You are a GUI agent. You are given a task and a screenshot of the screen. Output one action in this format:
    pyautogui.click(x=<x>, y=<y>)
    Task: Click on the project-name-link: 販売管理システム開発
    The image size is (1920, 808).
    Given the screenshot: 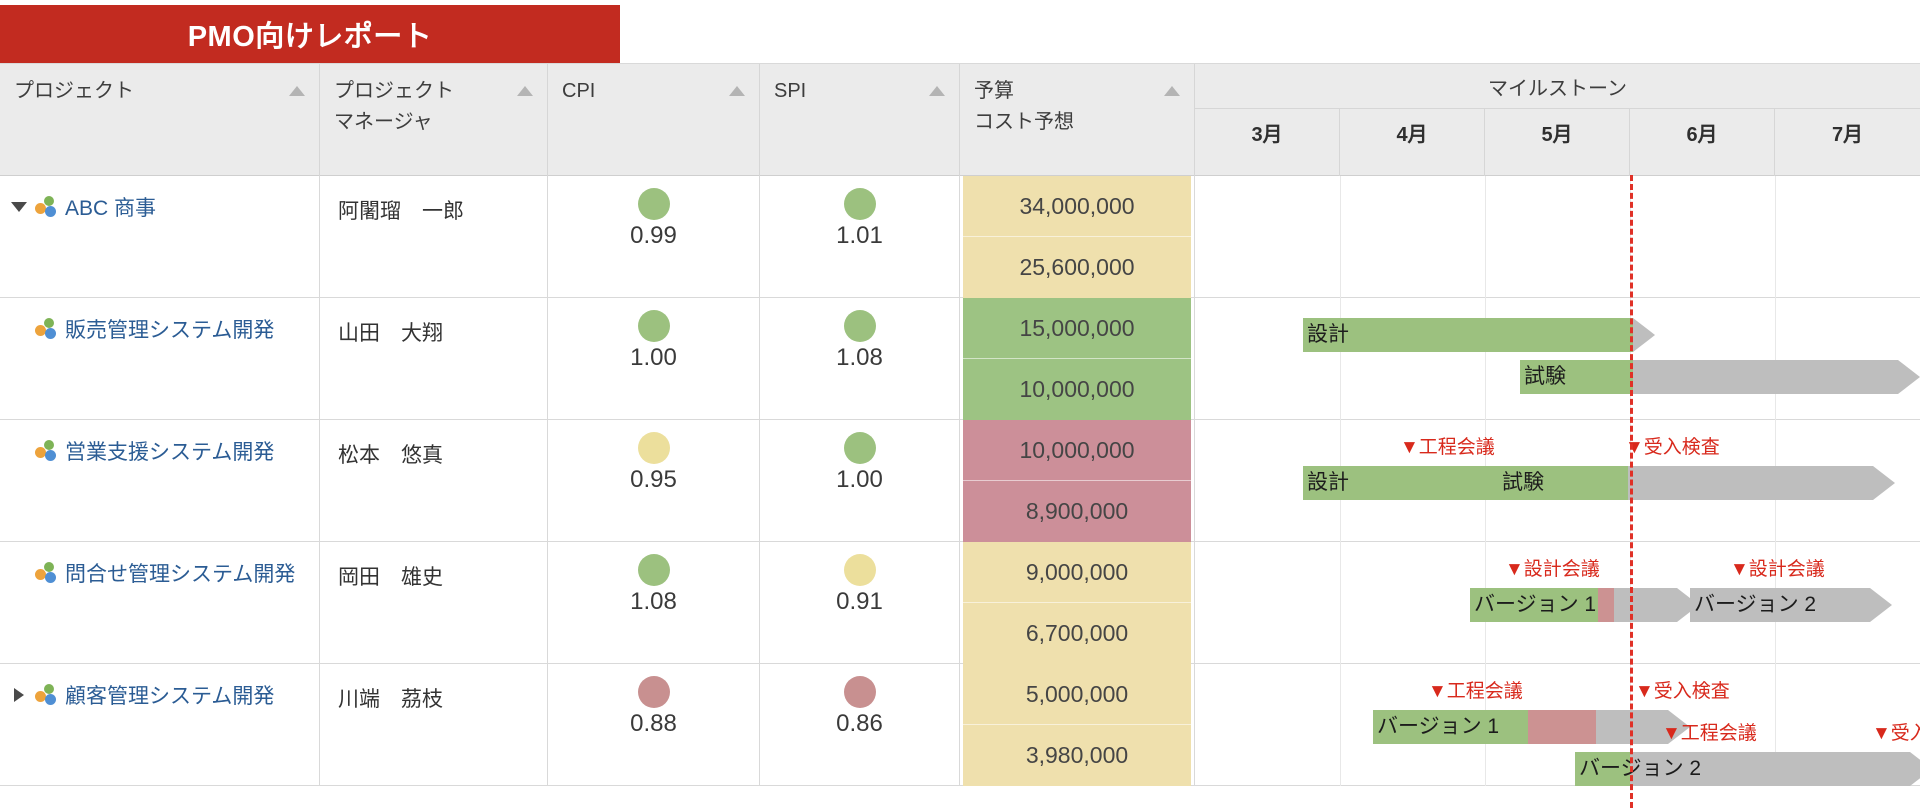 What is the action you would take?
    pyautogui.click(x=169, y=329)
    